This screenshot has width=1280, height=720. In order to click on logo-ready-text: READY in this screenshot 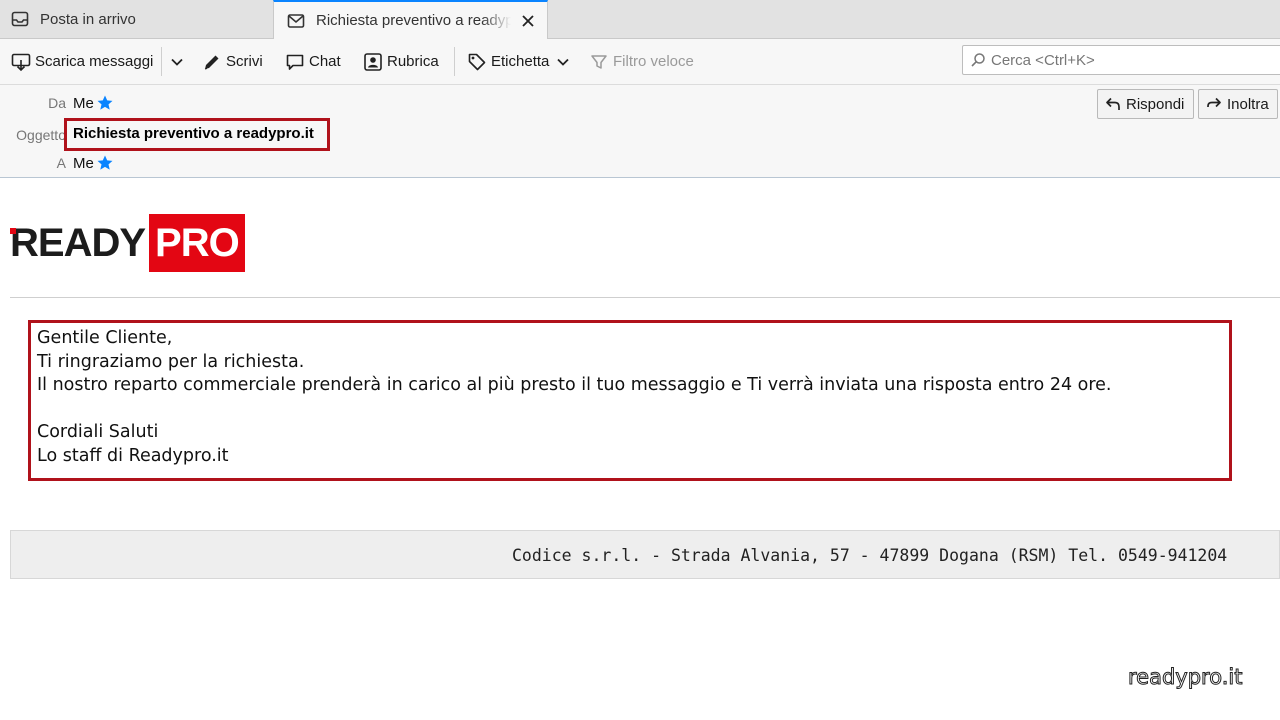, I will do `click(78, 243)`.